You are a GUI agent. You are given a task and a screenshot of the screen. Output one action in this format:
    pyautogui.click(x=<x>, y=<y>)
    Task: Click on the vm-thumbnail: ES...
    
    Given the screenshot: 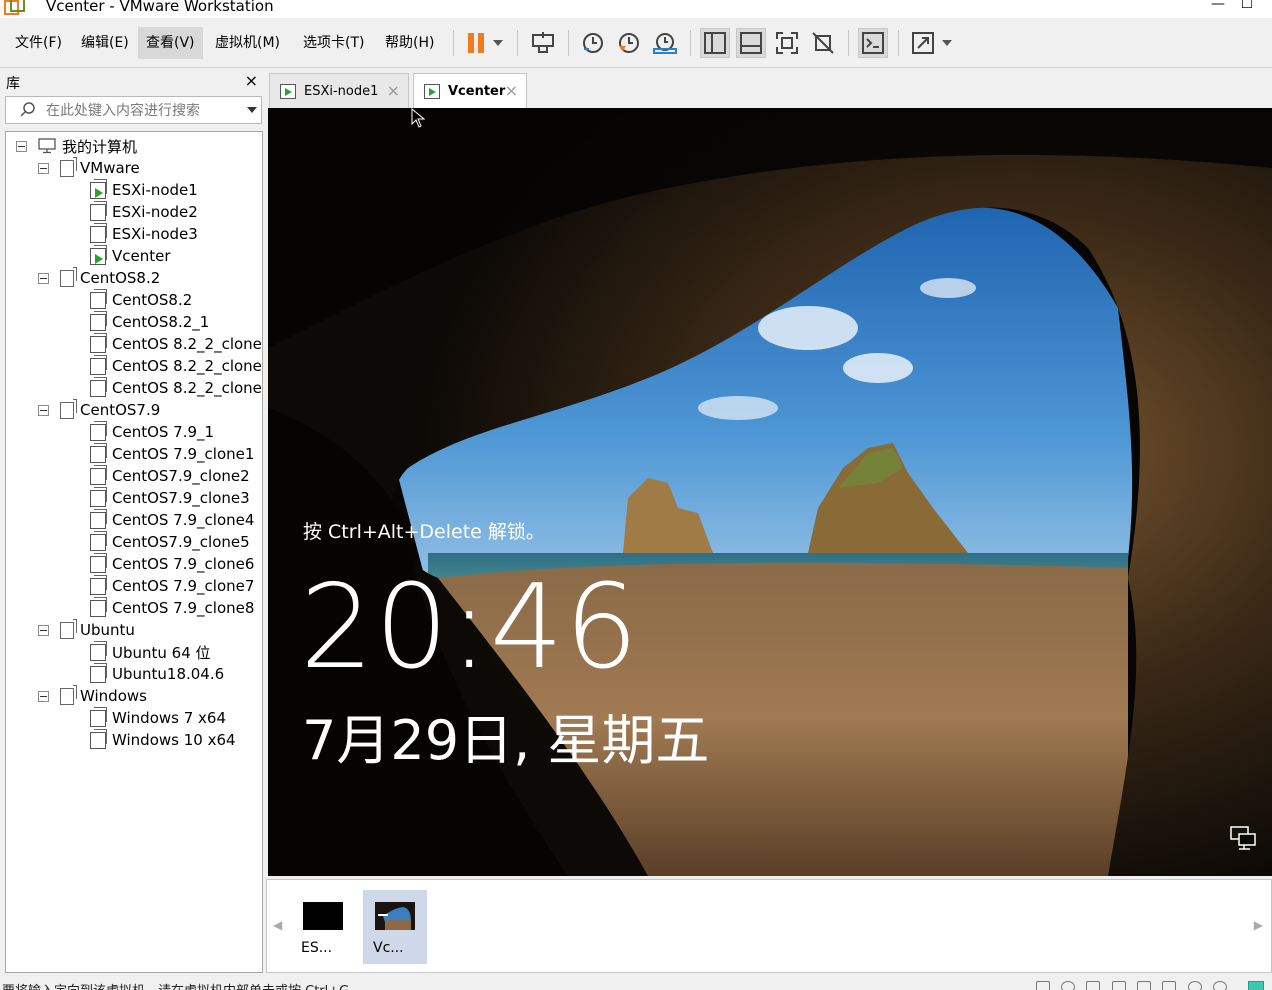 What is the action you would take?
    pyautogui.click(x=323, y=927)
    